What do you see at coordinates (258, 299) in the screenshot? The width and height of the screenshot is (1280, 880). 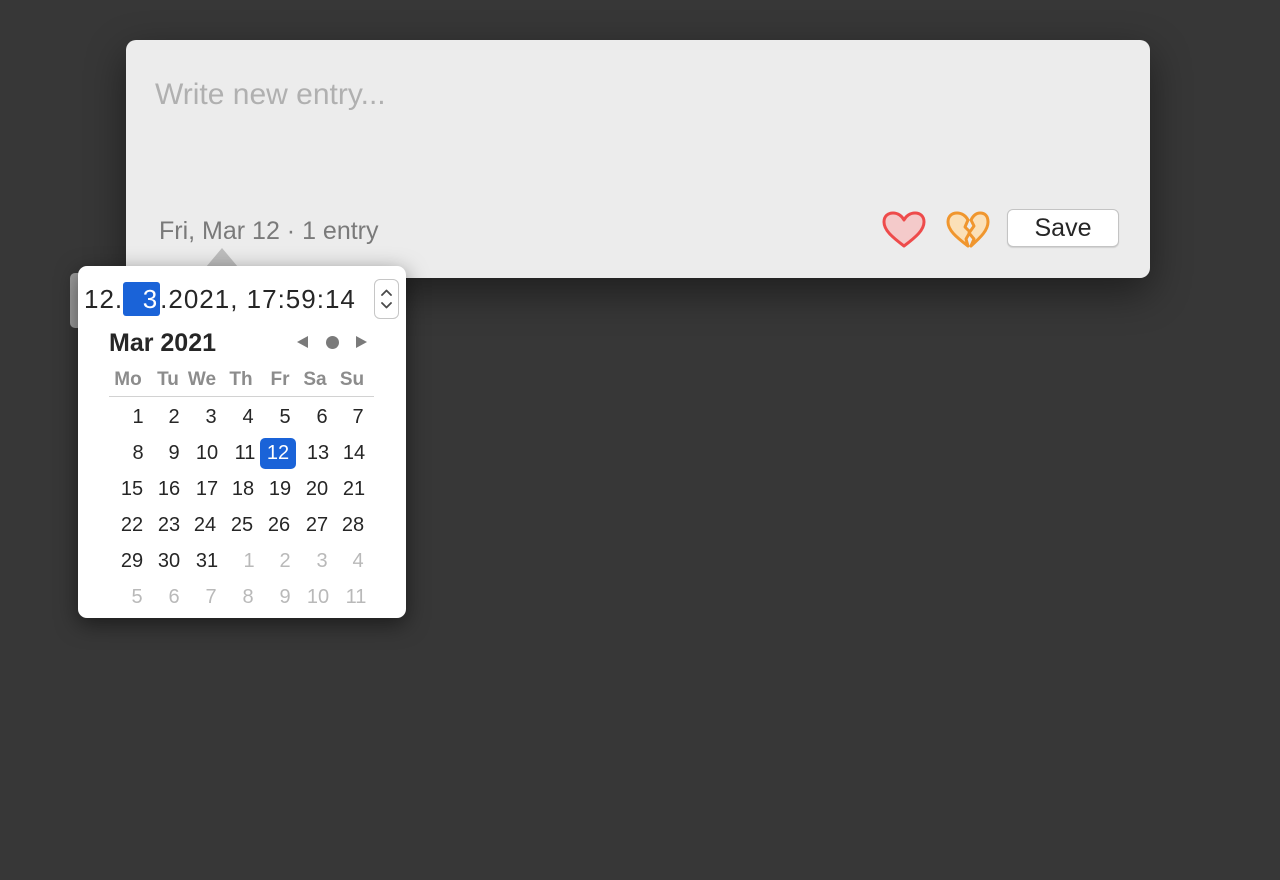 I see `datetime-year-time-segment: .2021, 17:59:14` at bounding box center [258, 299].